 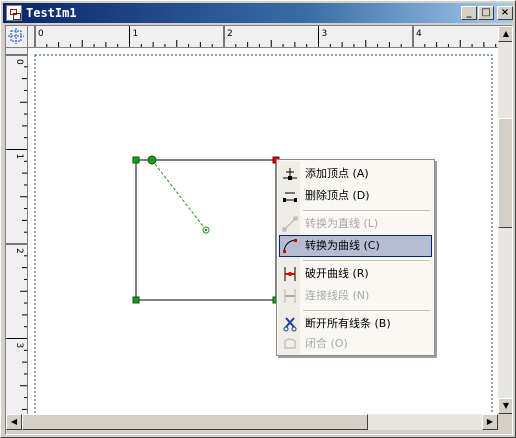 What do you see at coordinates (486, 13) in the screenshot?
I see `maximize-button: □` at bounding box center [486, 13].